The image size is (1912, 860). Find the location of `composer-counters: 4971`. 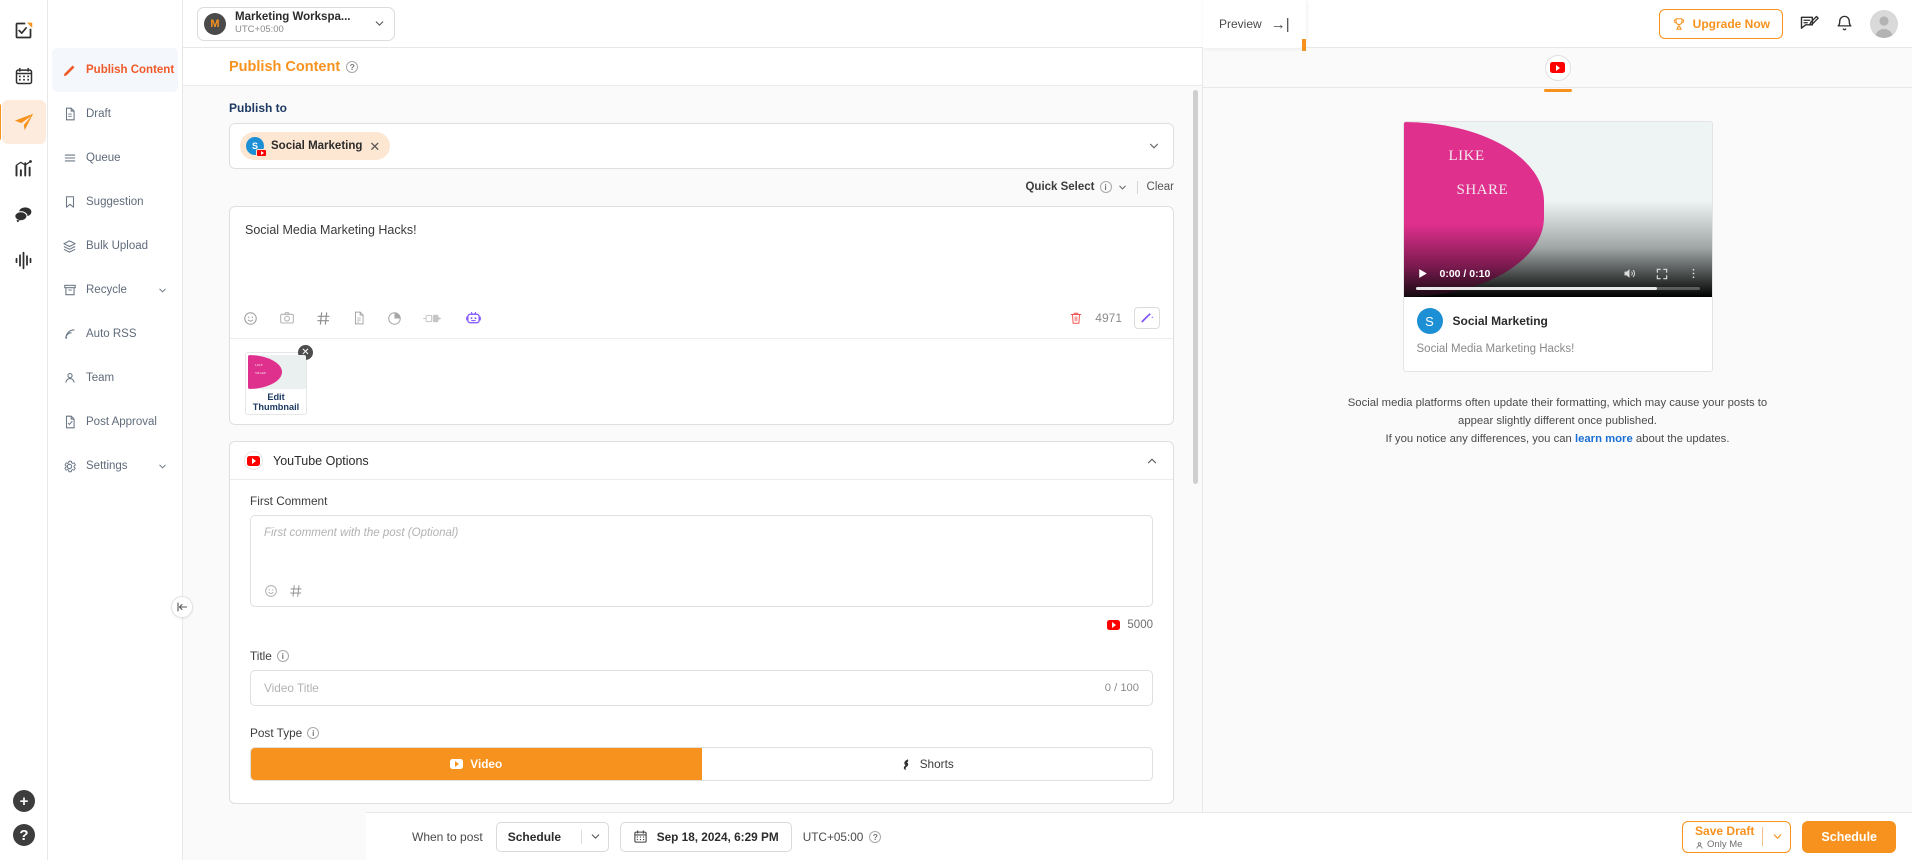

composer-counters: 4971 is located at coordinates (1114, 318).